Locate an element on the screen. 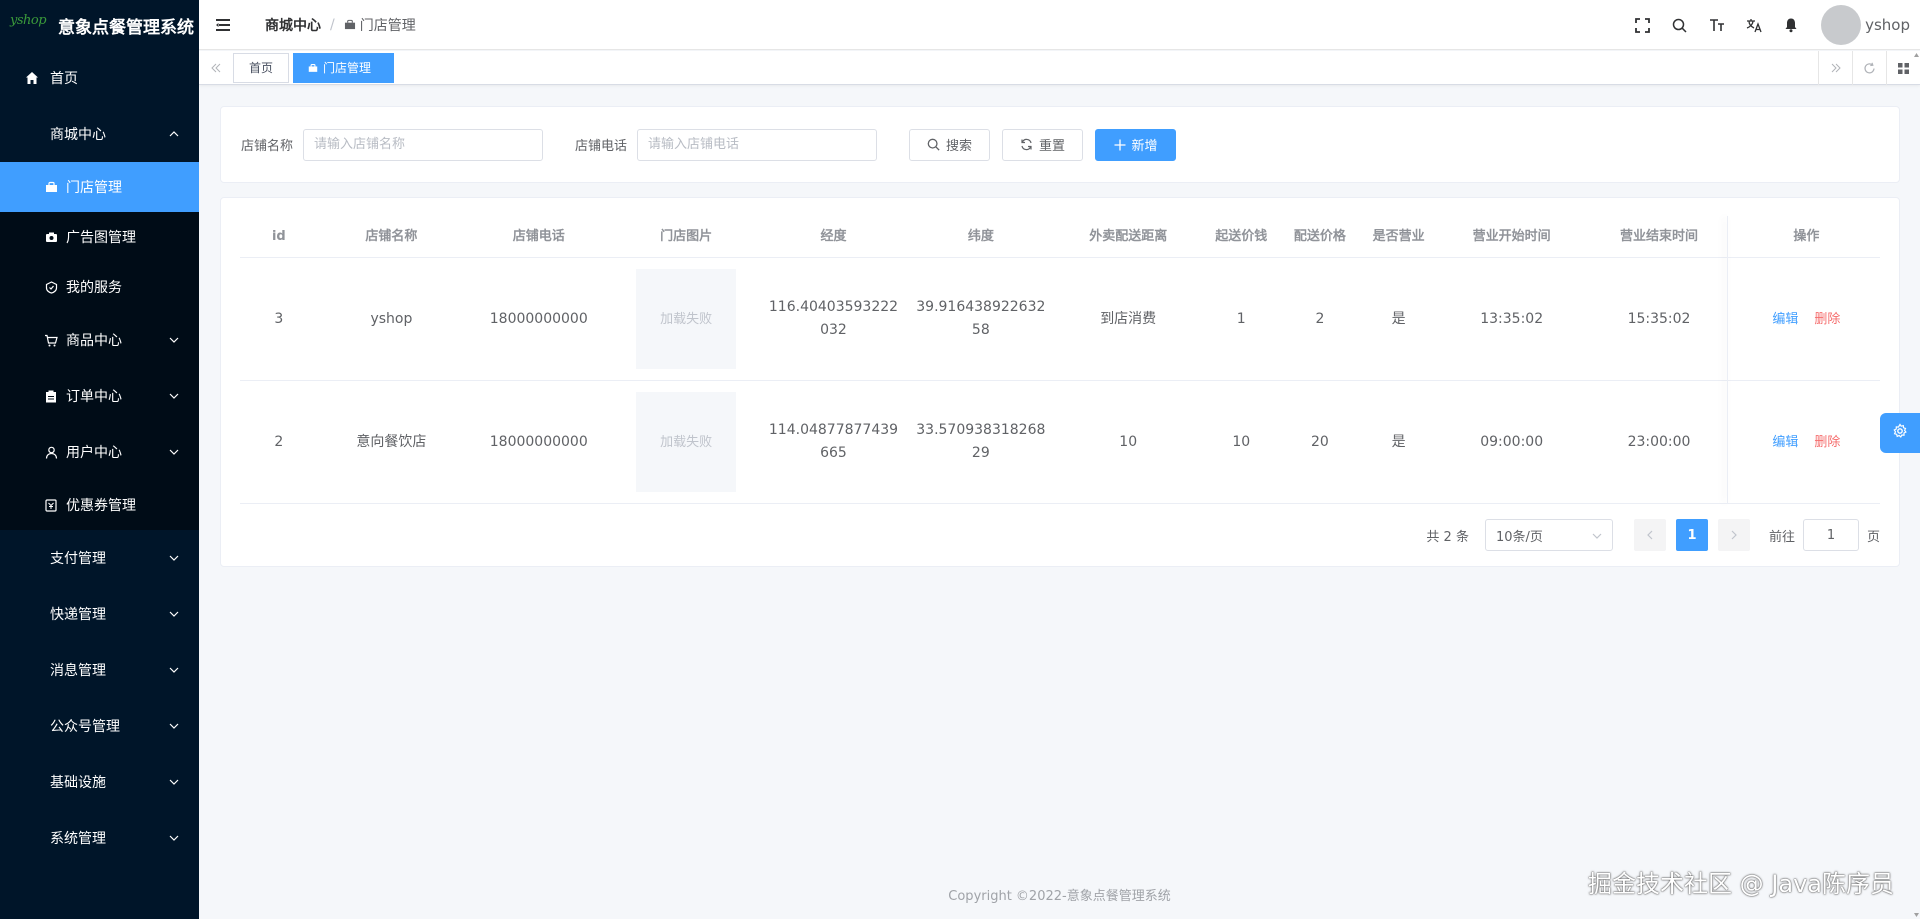 Image resolution: width=1920 pixels, height=919 pixels. fixed-column-divider is located at coordinates (1727, 360).